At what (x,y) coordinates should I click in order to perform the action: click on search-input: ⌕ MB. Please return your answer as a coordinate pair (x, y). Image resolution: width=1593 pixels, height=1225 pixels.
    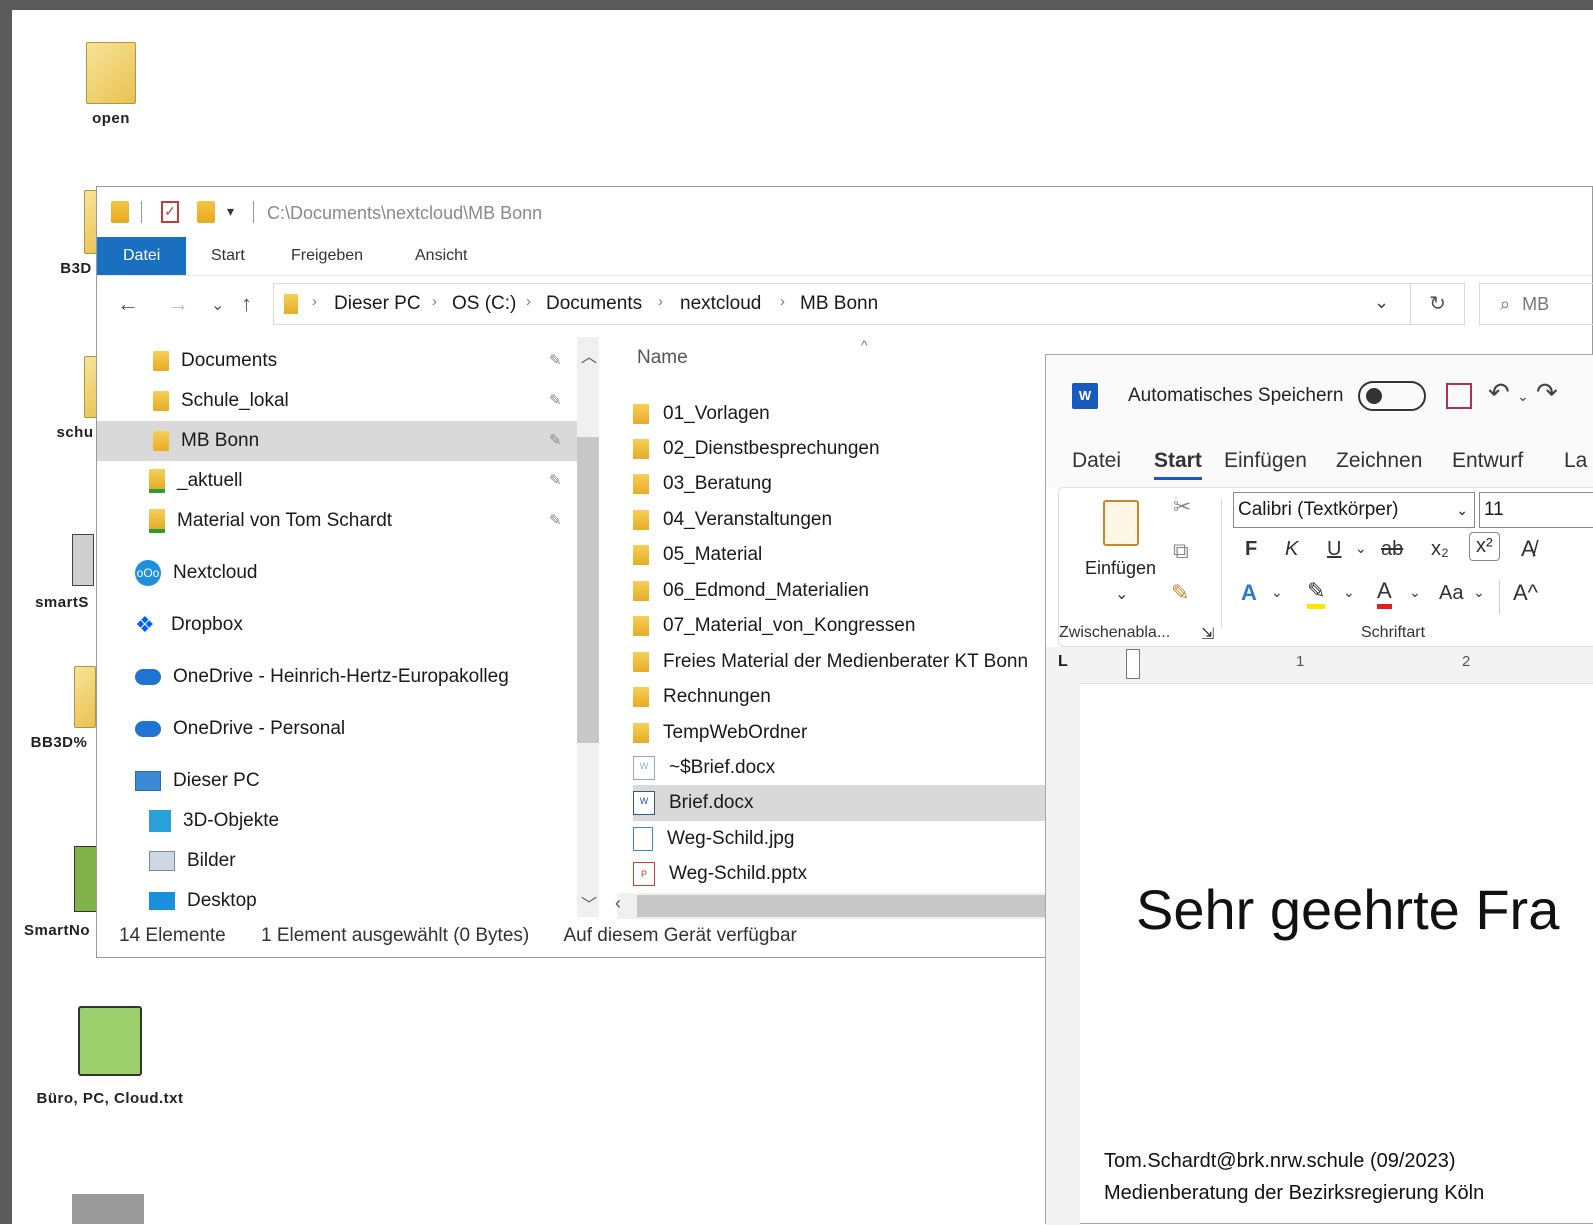
    Looking at the image, I should click on (1536, 304).